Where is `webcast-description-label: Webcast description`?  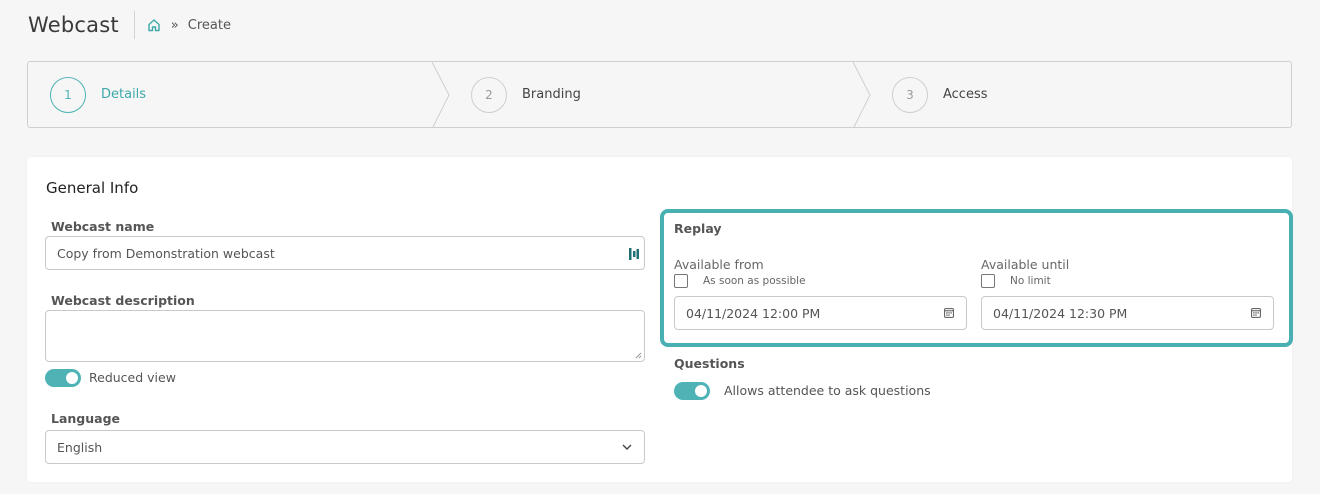
webcast-description-label: Webcast description is located at coordinates (123, 300).